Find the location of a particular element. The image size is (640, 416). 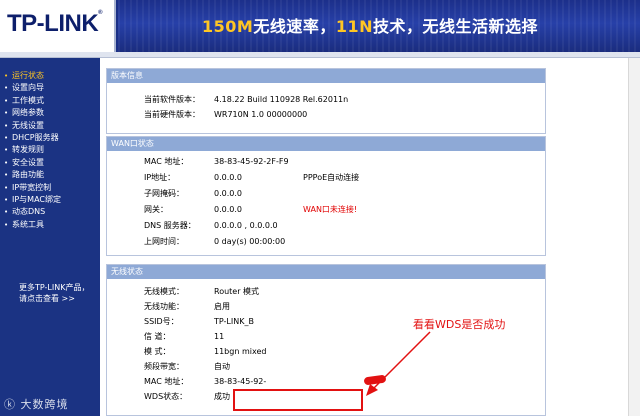

row-value: 0.0.0.0 , 0.0.0.0 is located at coordinates (246, 225).